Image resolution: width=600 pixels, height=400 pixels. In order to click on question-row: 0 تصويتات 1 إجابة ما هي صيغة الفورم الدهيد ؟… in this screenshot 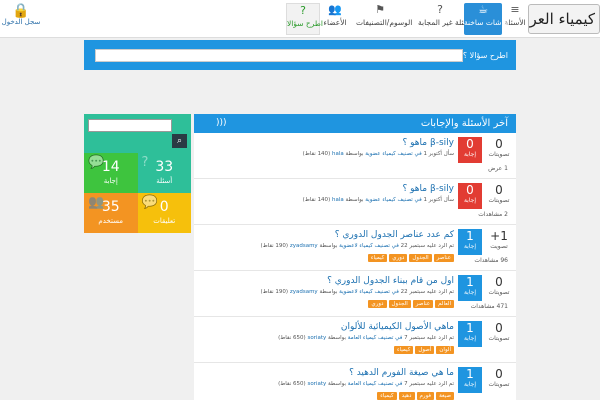, I will do `click(355, 381)`.